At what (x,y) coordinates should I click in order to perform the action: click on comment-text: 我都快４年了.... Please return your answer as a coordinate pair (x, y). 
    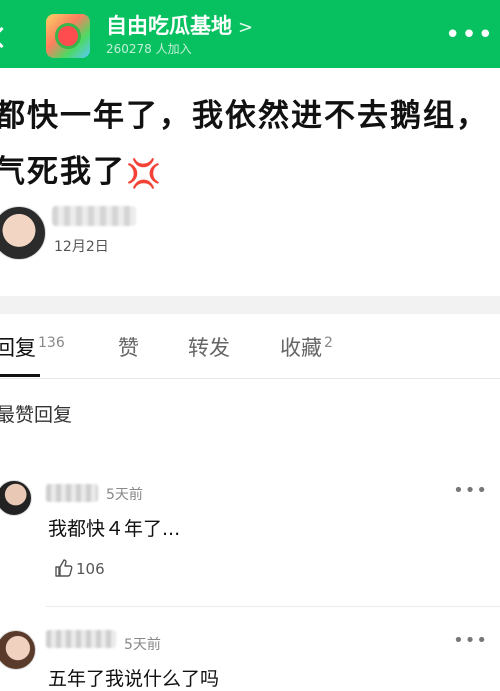
    Looking at the image, I should click on (114, 529).